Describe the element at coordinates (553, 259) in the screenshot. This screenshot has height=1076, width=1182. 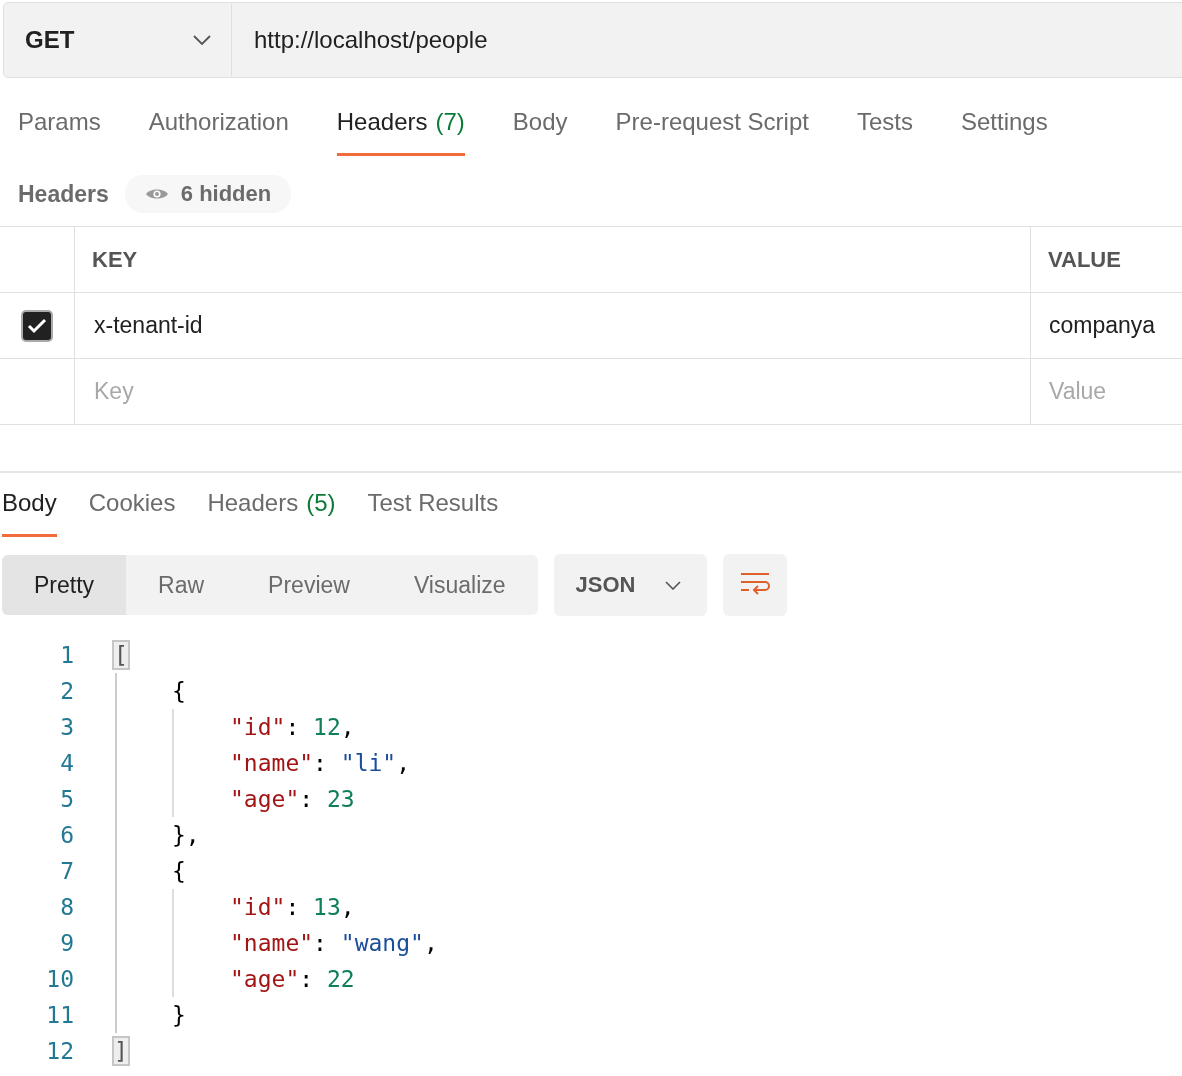
I see `column-header: KEY` at that location.